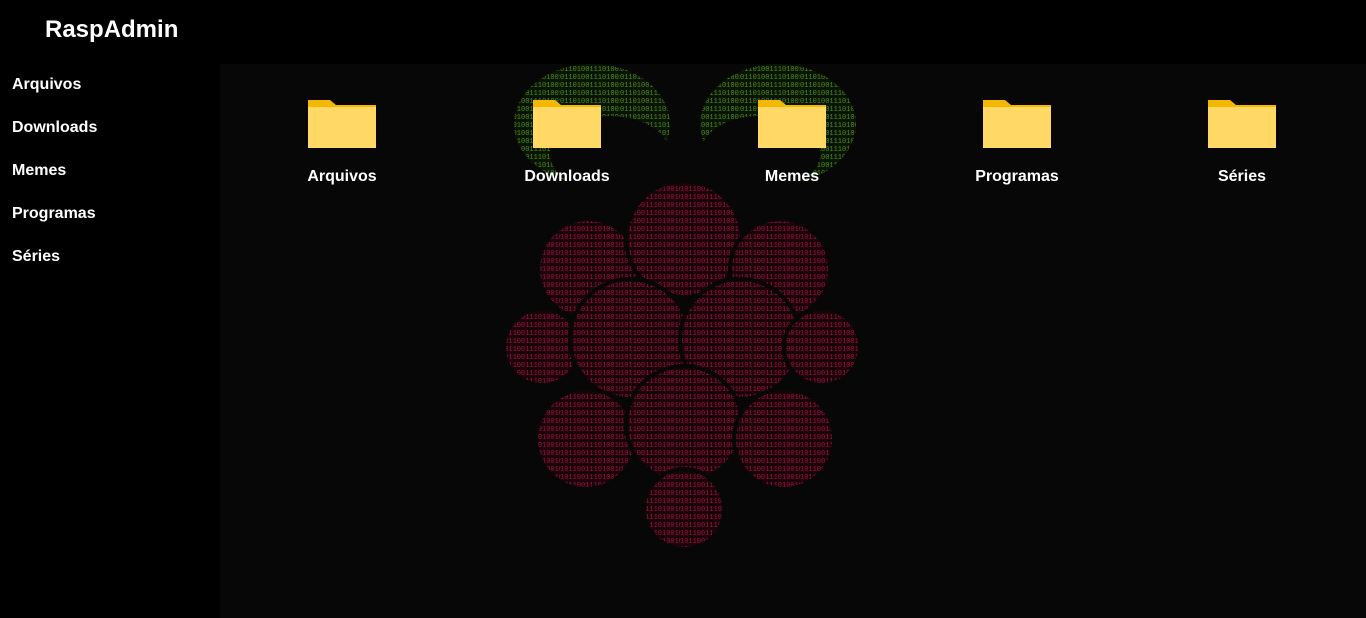 The image size is (1366, 618). I want to click on folder-label: Memes, so click(792, 176).